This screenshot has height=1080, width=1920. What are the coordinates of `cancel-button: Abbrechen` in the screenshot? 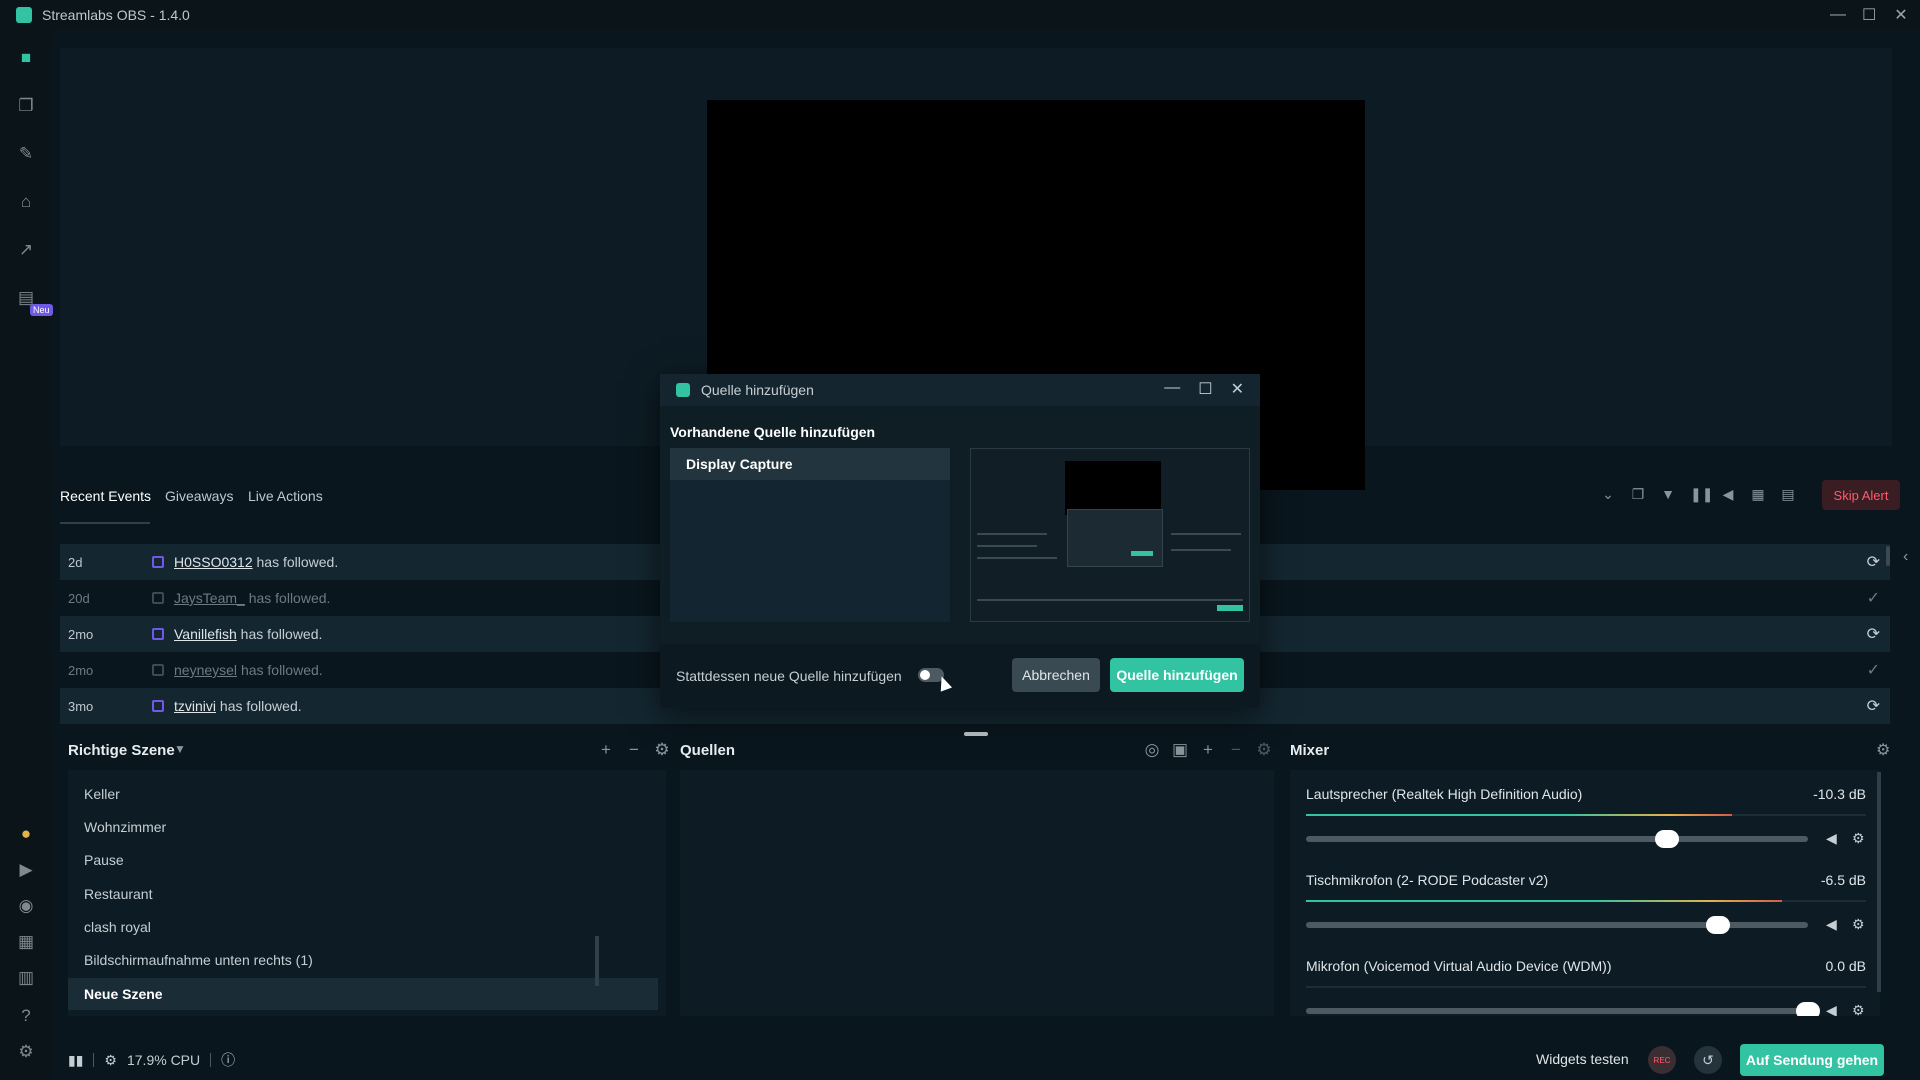 It's located at (1056, 675).